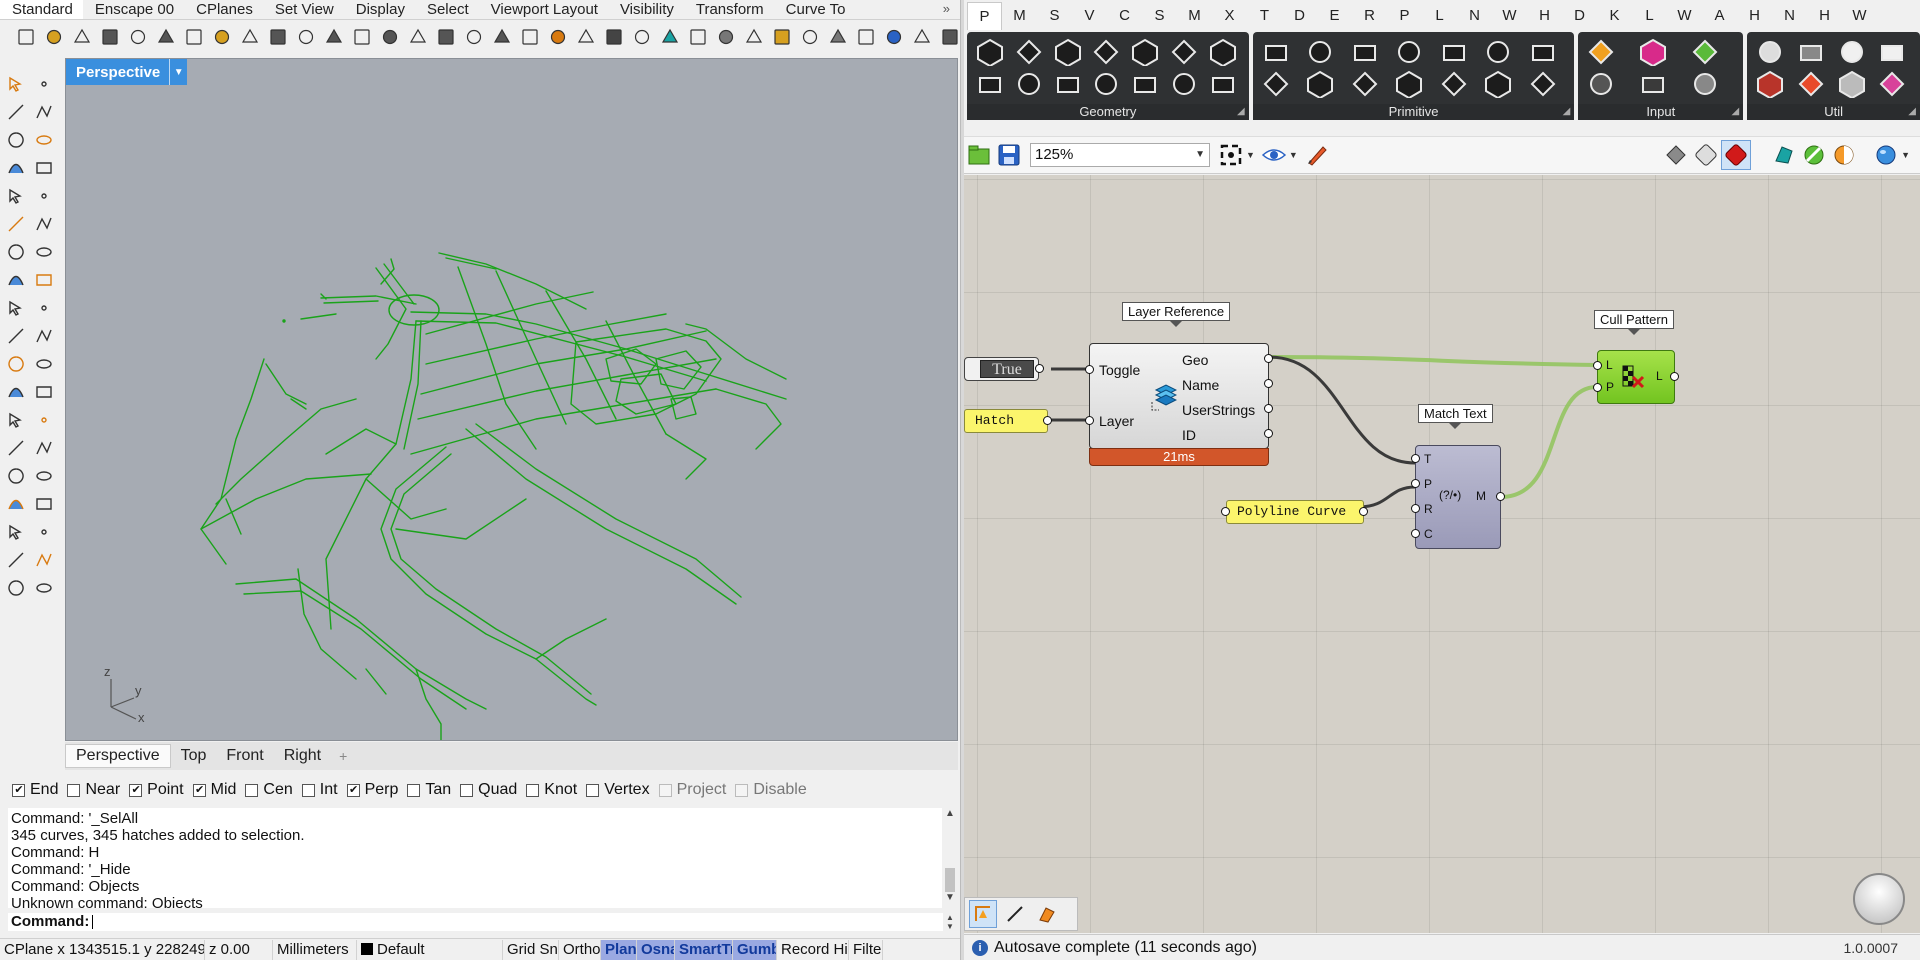  Describe the element at coordinates (502, 37) in the screenshot. I see `properties-icon` at that location.